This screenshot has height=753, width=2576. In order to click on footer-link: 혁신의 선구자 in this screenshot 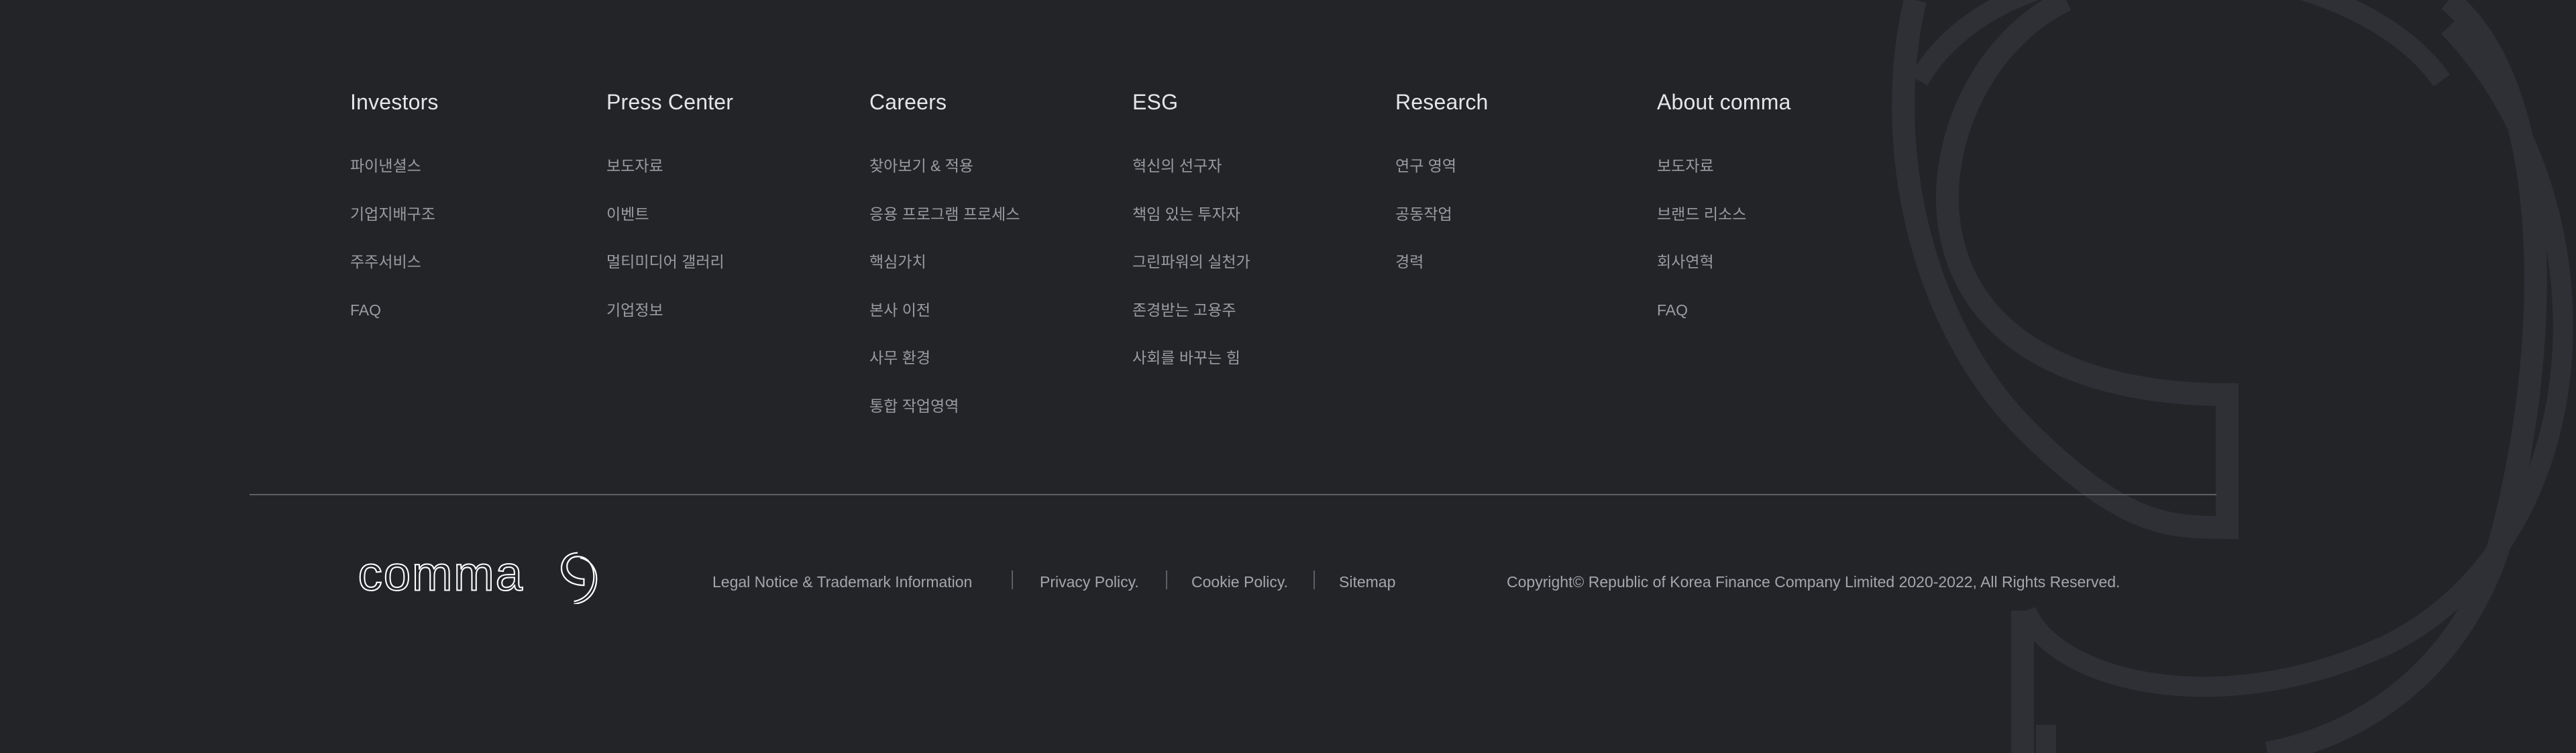, I will do `click(1177, 165)`.